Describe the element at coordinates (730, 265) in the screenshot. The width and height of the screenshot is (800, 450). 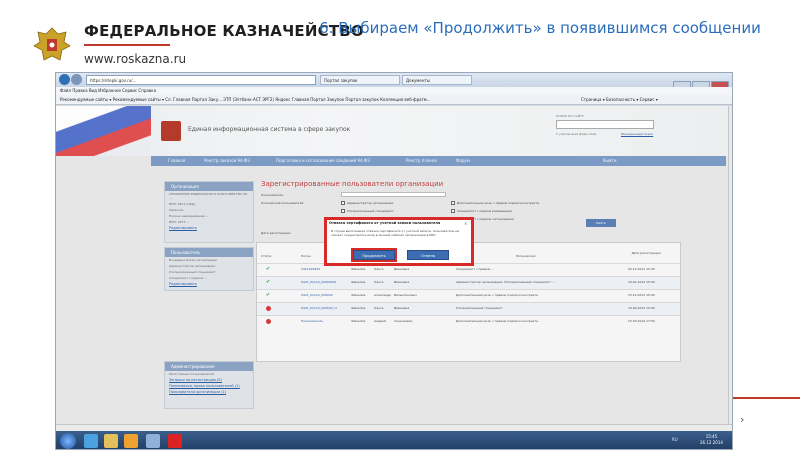
I see `vertical-scrollbar` at that location.